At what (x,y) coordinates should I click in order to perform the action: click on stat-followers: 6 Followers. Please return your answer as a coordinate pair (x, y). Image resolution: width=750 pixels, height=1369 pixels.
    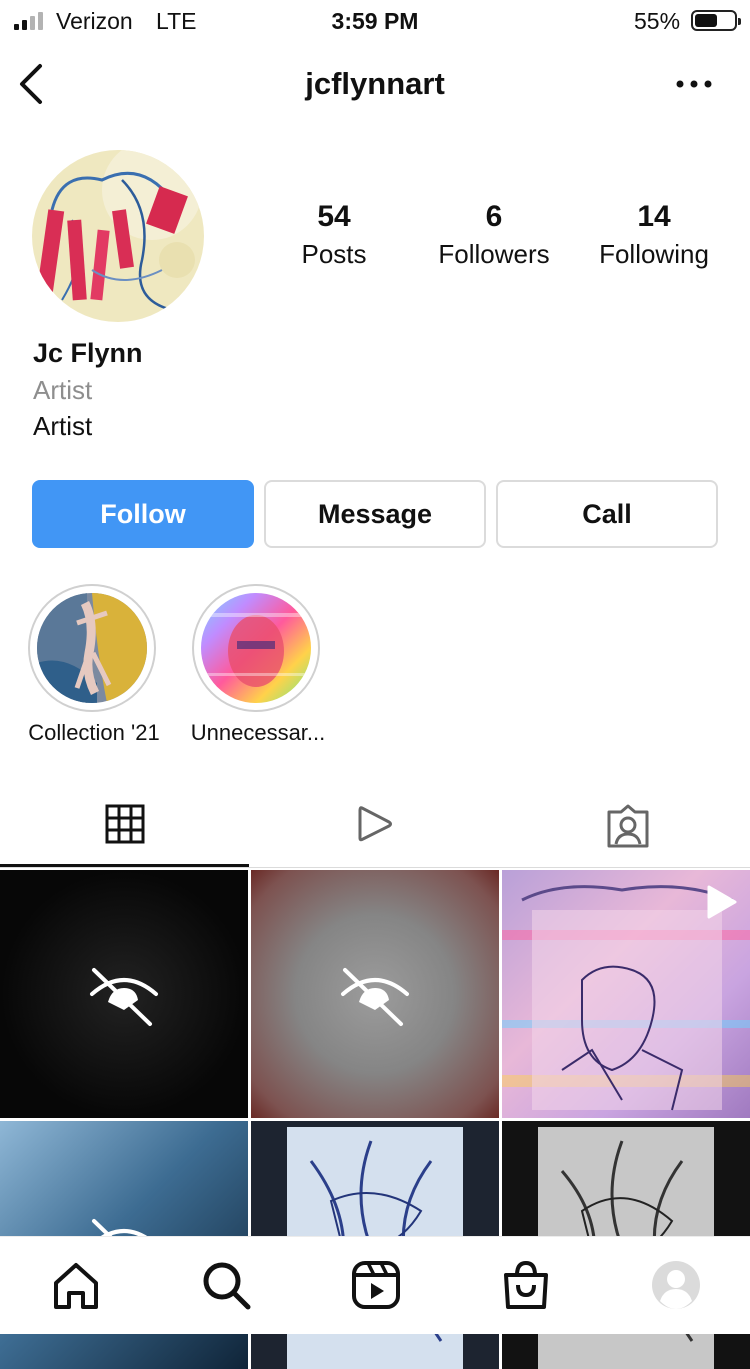
    Looking at the image, I should click on (494, 235).